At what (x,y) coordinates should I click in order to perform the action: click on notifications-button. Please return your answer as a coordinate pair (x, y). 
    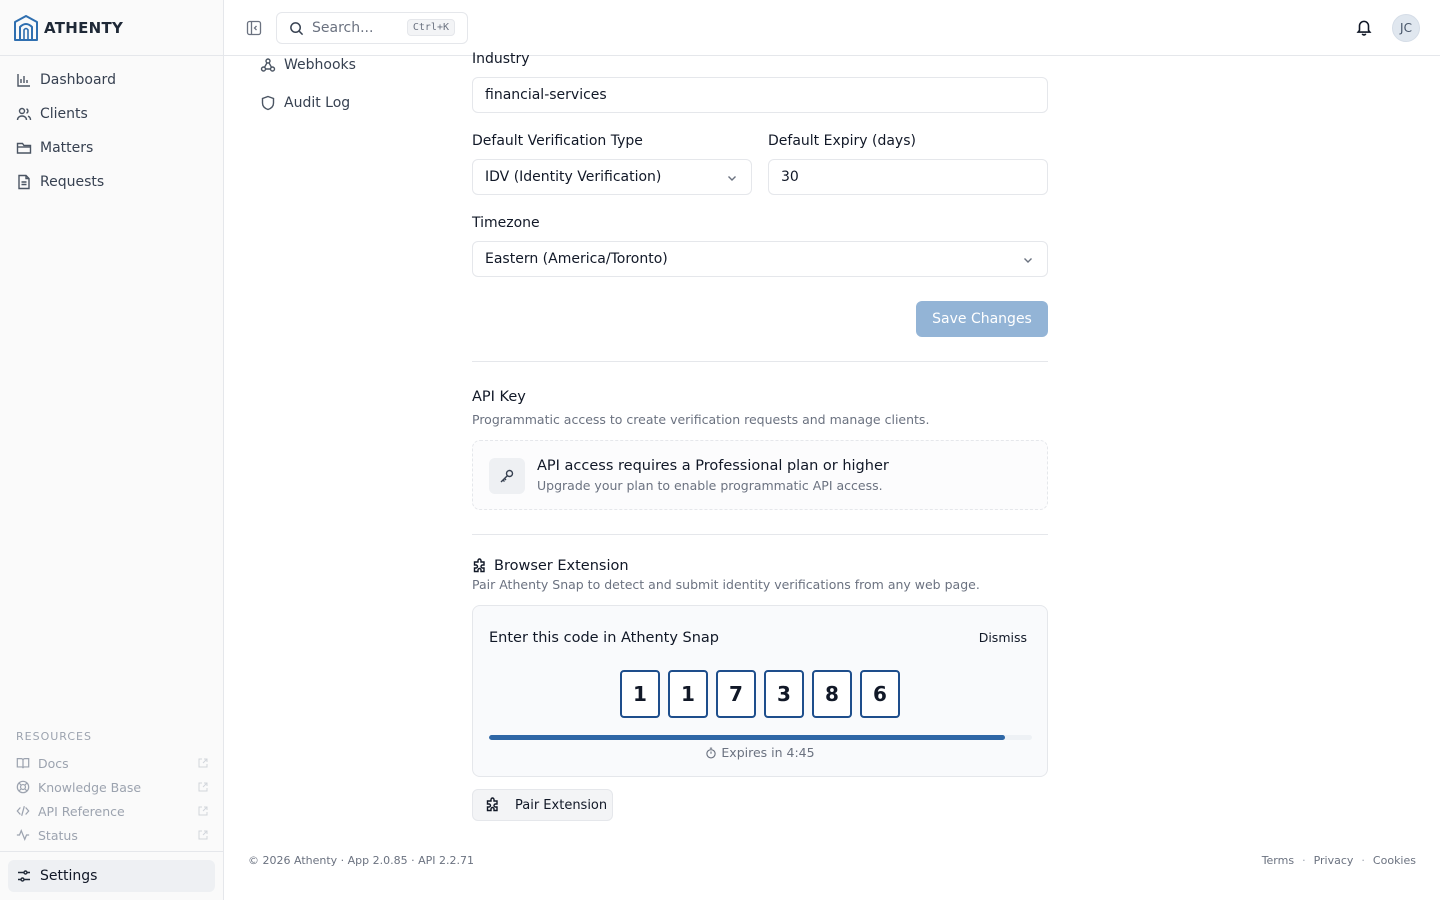
    Looking at the image, I should click on (1364, 27).